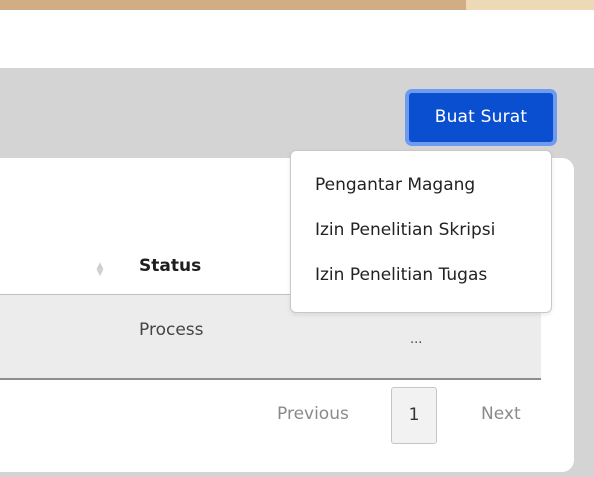 The width and height of the screenshot is (594, 477). What do you see at coordinates (481, 117) in the screenshot?
I see `create-letter-button: Buat Surat` at bounding box center [481, 117].